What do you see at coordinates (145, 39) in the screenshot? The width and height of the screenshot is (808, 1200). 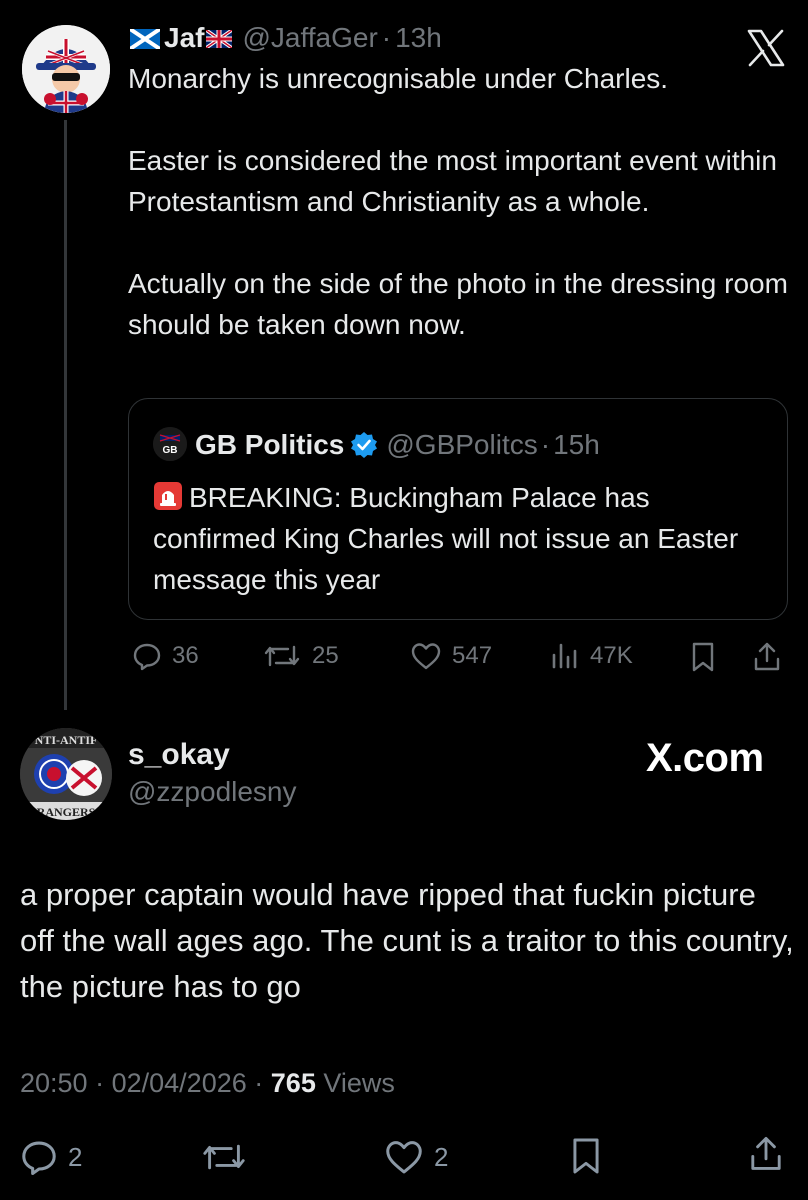 I see `scotland-flag-icon` at bounding box center [145, 39].